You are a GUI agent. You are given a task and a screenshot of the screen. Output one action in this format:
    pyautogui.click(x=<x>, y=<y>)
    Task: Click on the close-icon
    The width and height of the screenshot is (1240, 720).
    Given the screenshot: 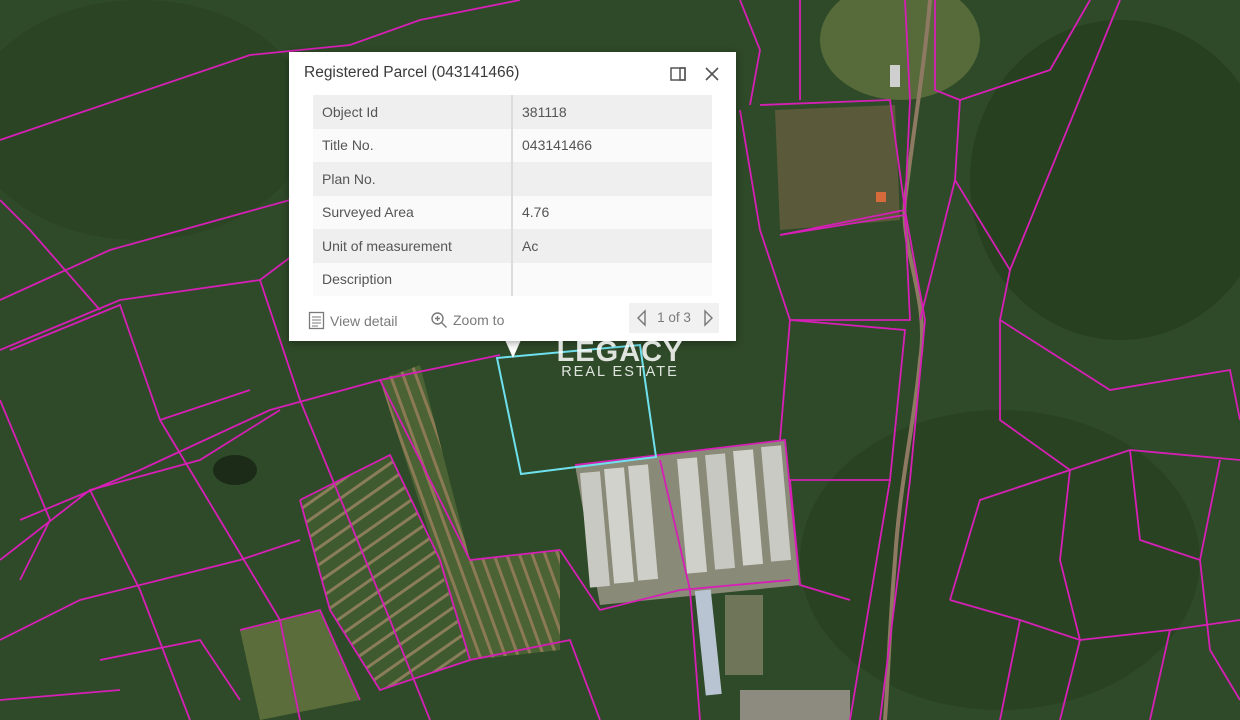 What is the action you would take?
    pyautogui.click(x=712, y=74)
    